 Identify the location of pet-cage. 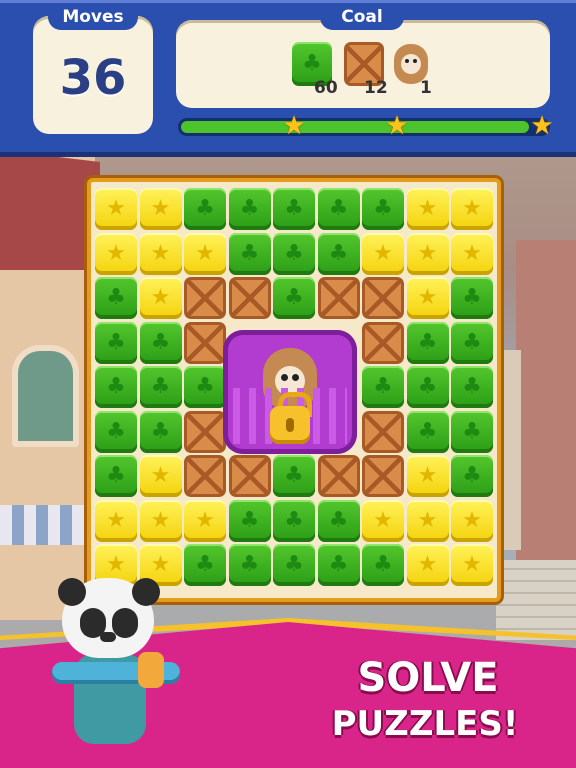
(290, 392).